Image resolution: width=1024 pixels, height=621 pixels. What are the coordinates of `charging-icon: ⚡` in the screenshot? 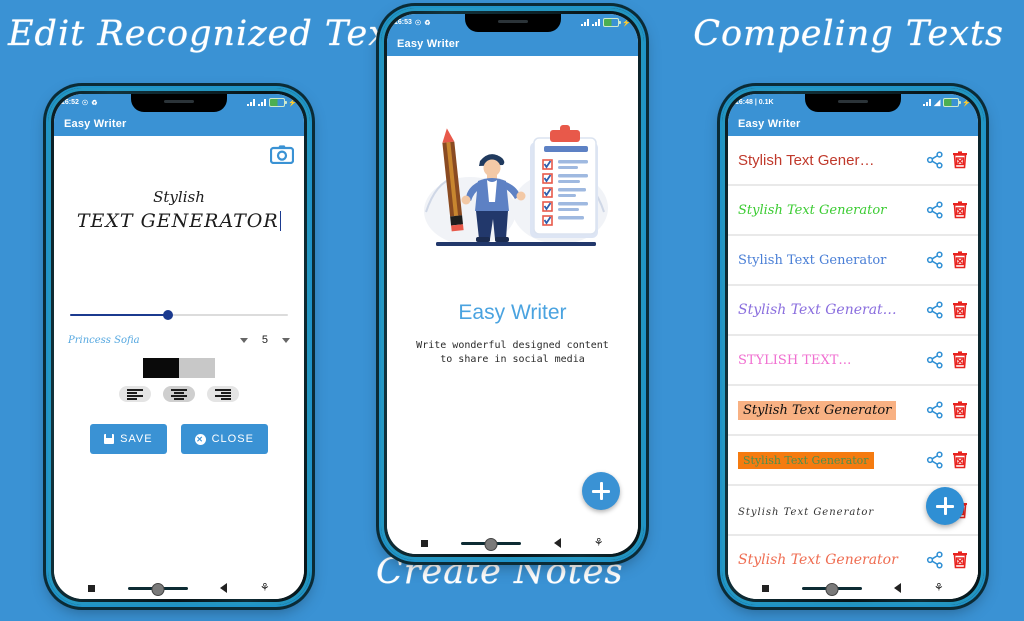 It's located at (292, 103).